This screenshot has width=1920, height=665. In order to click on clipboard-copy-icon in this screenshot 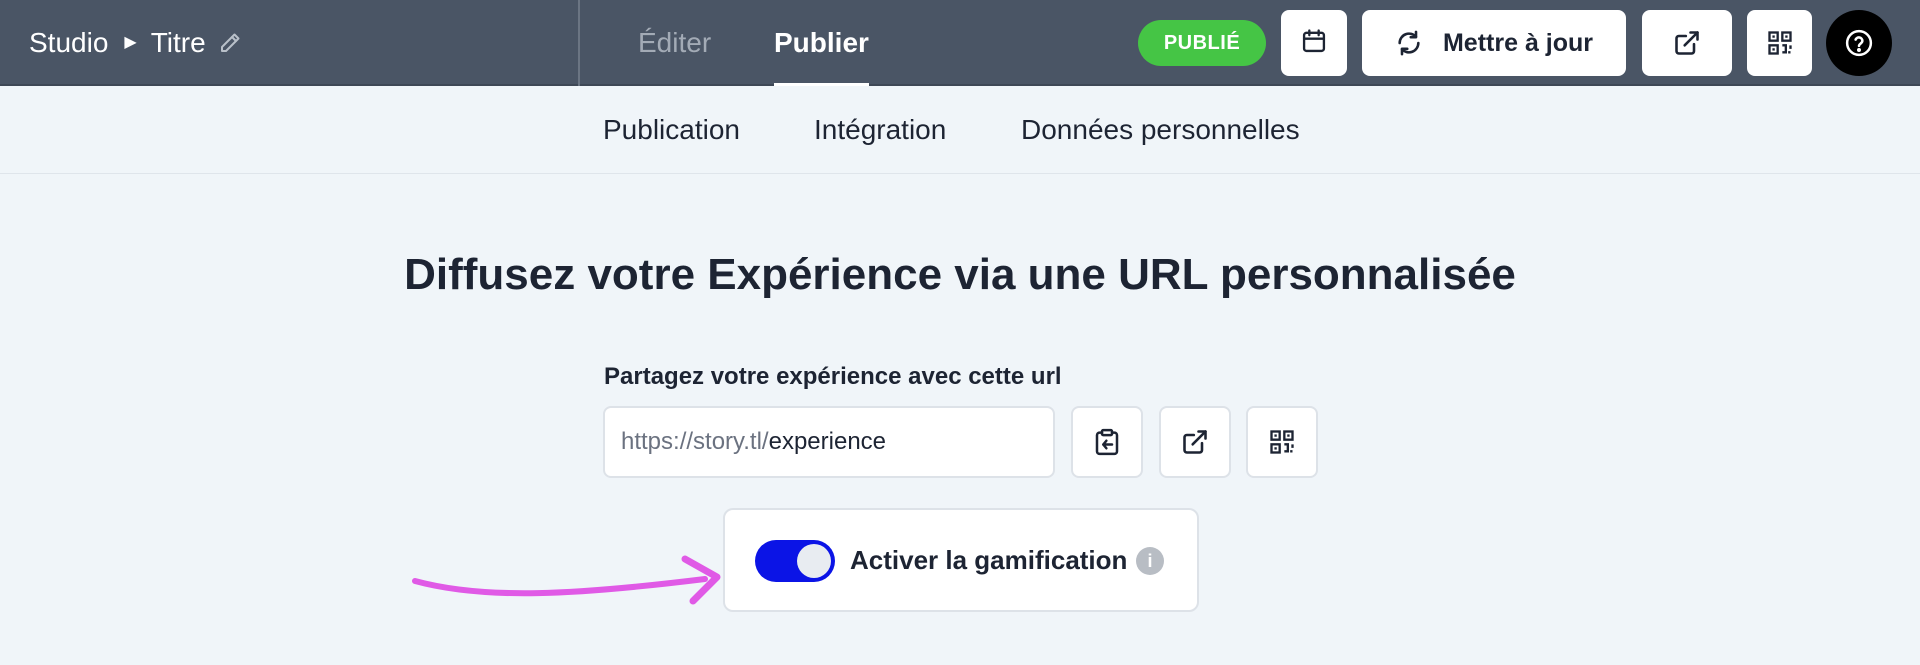, I will do `click(1107, 442)`.